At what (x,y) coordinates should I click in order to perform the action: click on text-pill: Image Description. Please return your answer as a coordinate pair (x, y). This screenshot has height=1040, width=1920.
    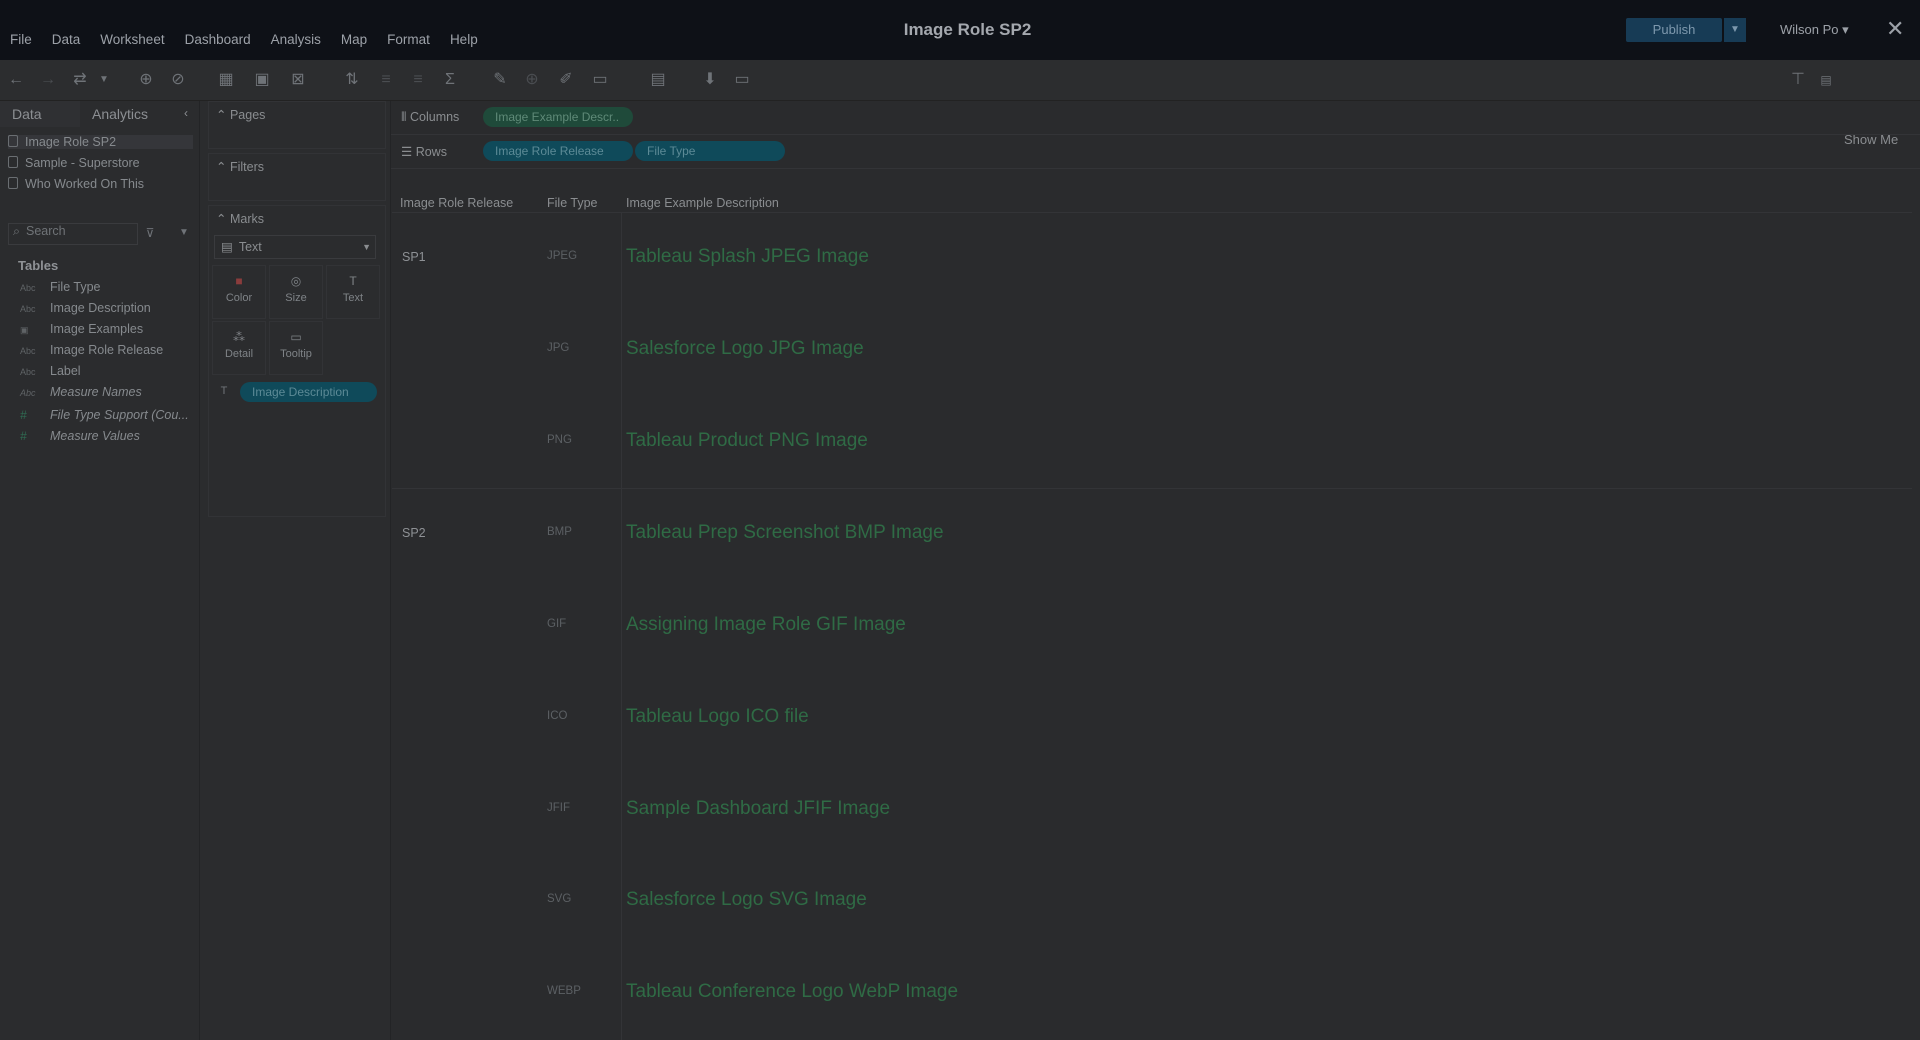
    Looking at the image, I should click on (308, 392).